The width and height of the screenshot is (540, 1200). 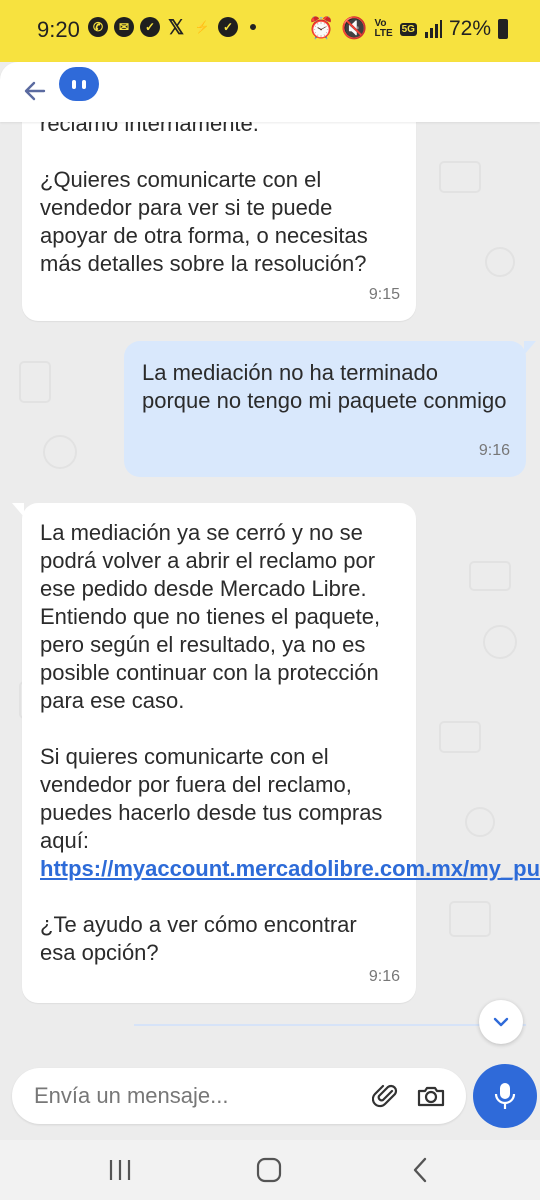 I want to click on chevron-down-icon, so click(x=501, y=1022).